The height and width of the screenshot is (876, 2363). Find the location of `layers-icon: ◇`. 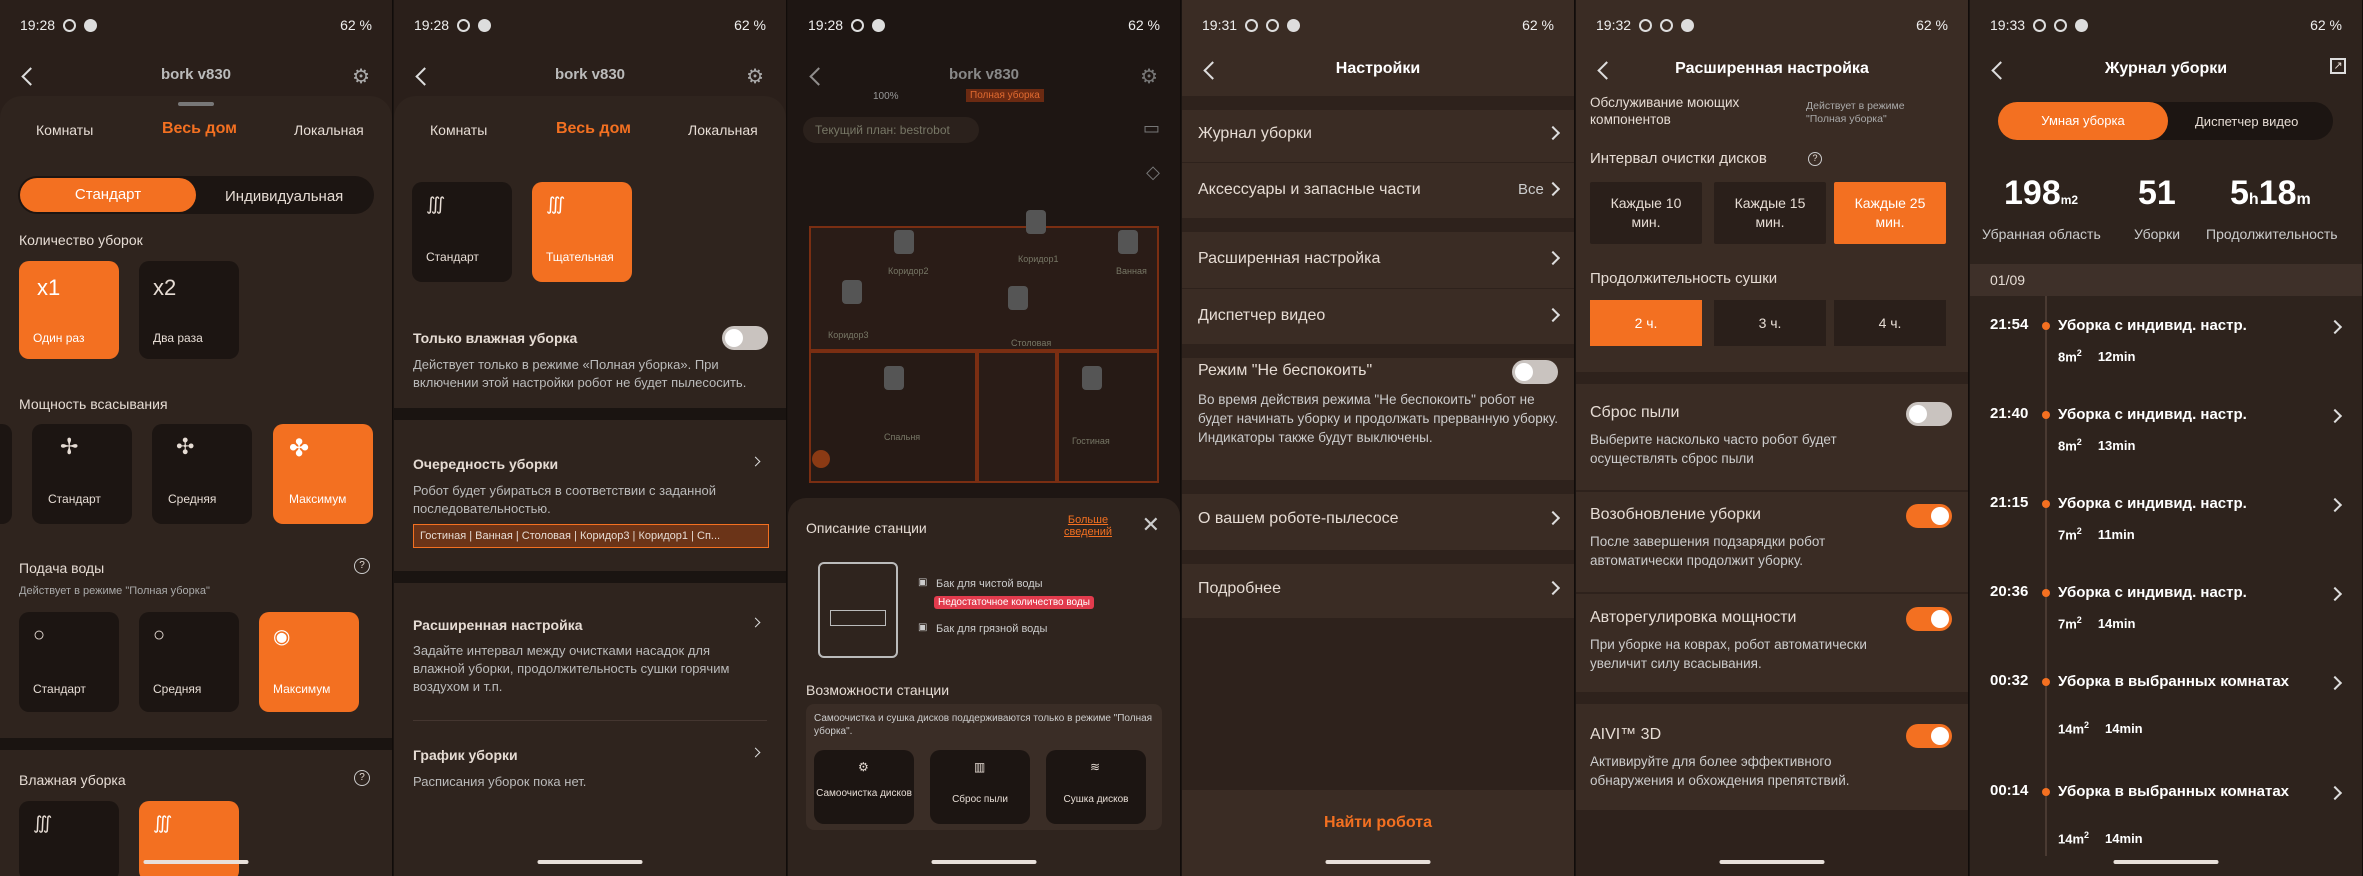

layers-icon: ◇ is located at coordinates (1153, 172).